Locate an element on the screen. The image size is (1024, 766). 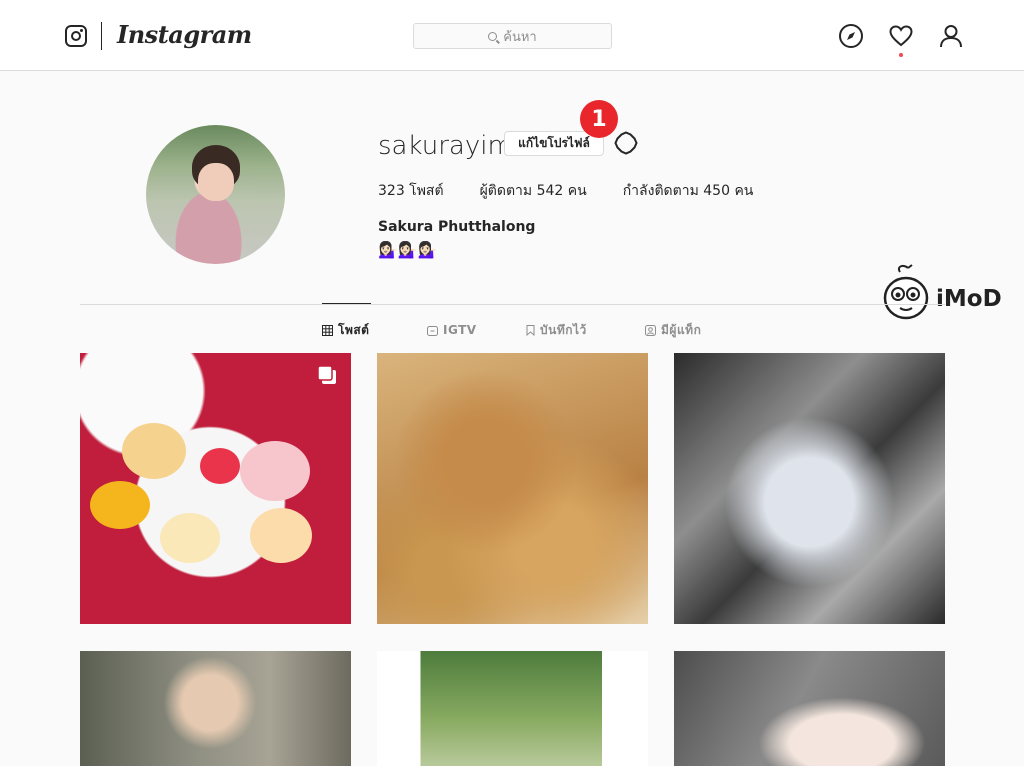
avatar-face is located at coordinates (216, 182).